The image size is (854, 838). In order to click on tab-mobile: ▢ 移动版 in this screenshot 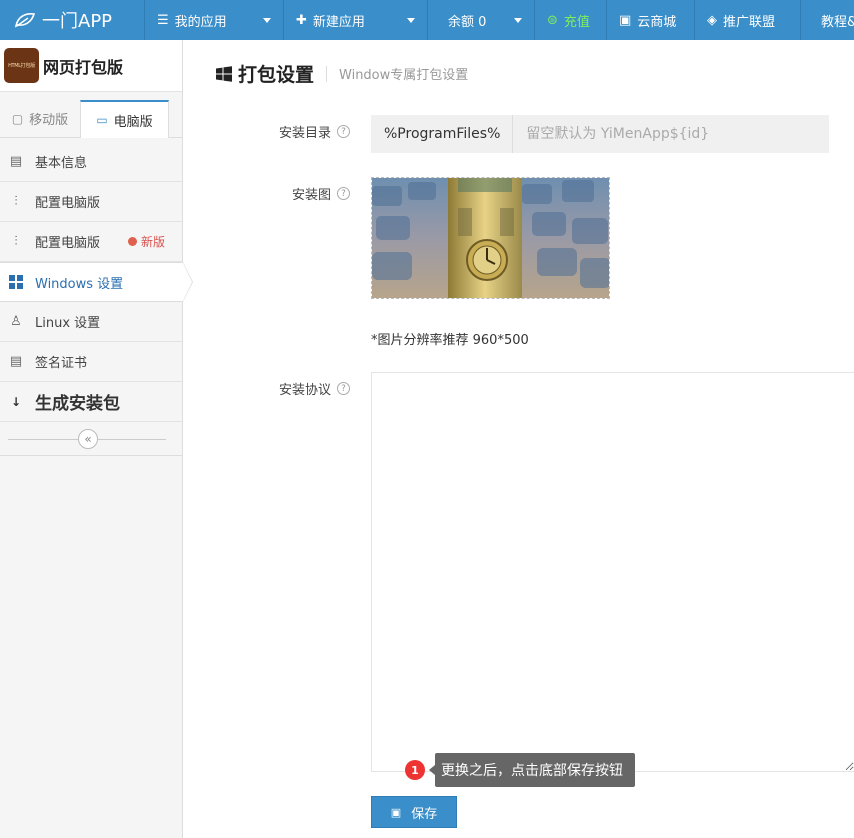, I will do `click(40, 118)`.